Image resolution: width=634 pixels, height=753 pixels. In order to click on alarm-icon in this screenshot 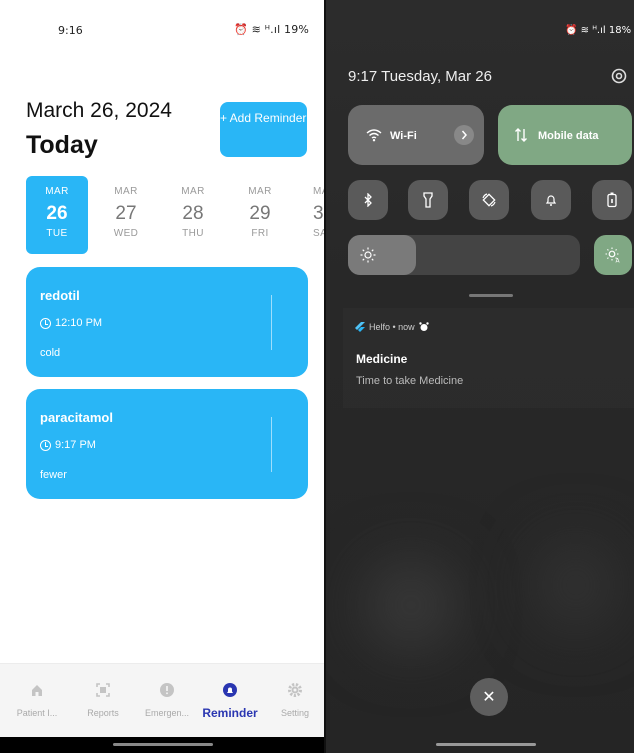, I will do `click(423, 326)`.